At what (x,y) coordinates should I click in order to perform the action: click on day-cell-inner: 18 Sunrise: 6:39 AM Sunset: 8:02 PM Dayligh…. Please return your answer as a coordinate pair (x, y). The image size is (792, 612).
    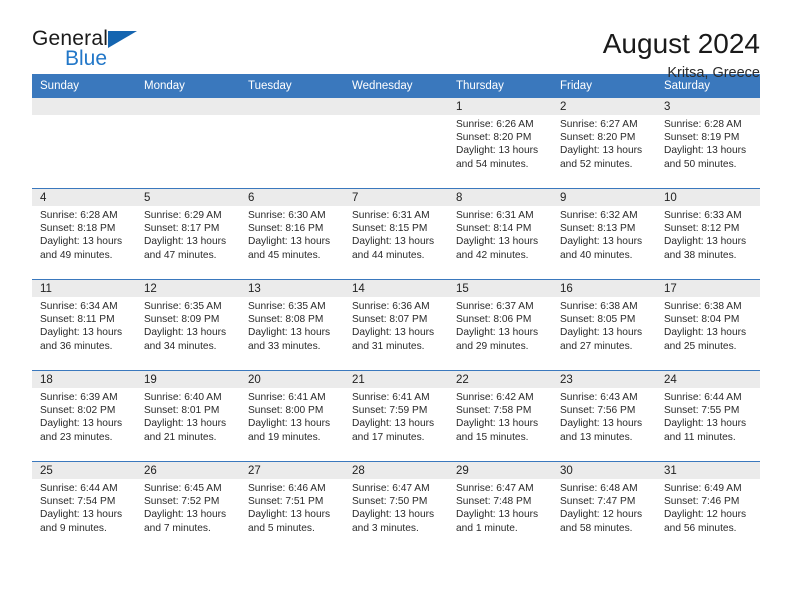
    Looking at the image, I should click on (84, 416).